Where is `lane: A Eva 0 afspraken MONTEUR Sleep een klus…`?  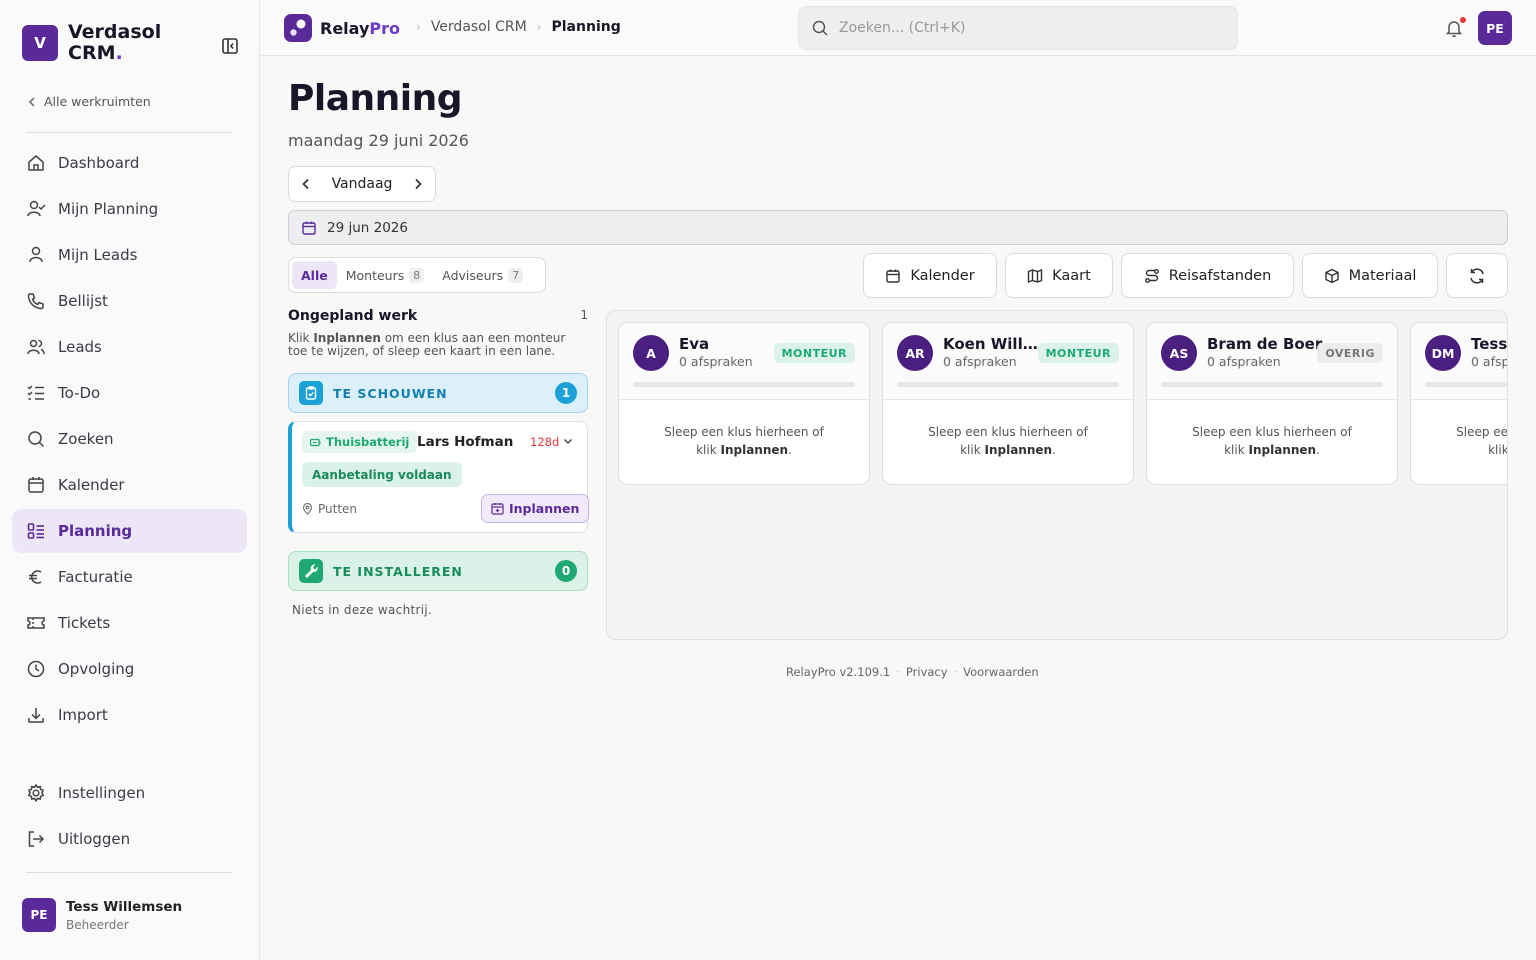
lane: A Eva 0 afspraken MONTEUR Sleep een klus… is located at coordinates (744, 403).